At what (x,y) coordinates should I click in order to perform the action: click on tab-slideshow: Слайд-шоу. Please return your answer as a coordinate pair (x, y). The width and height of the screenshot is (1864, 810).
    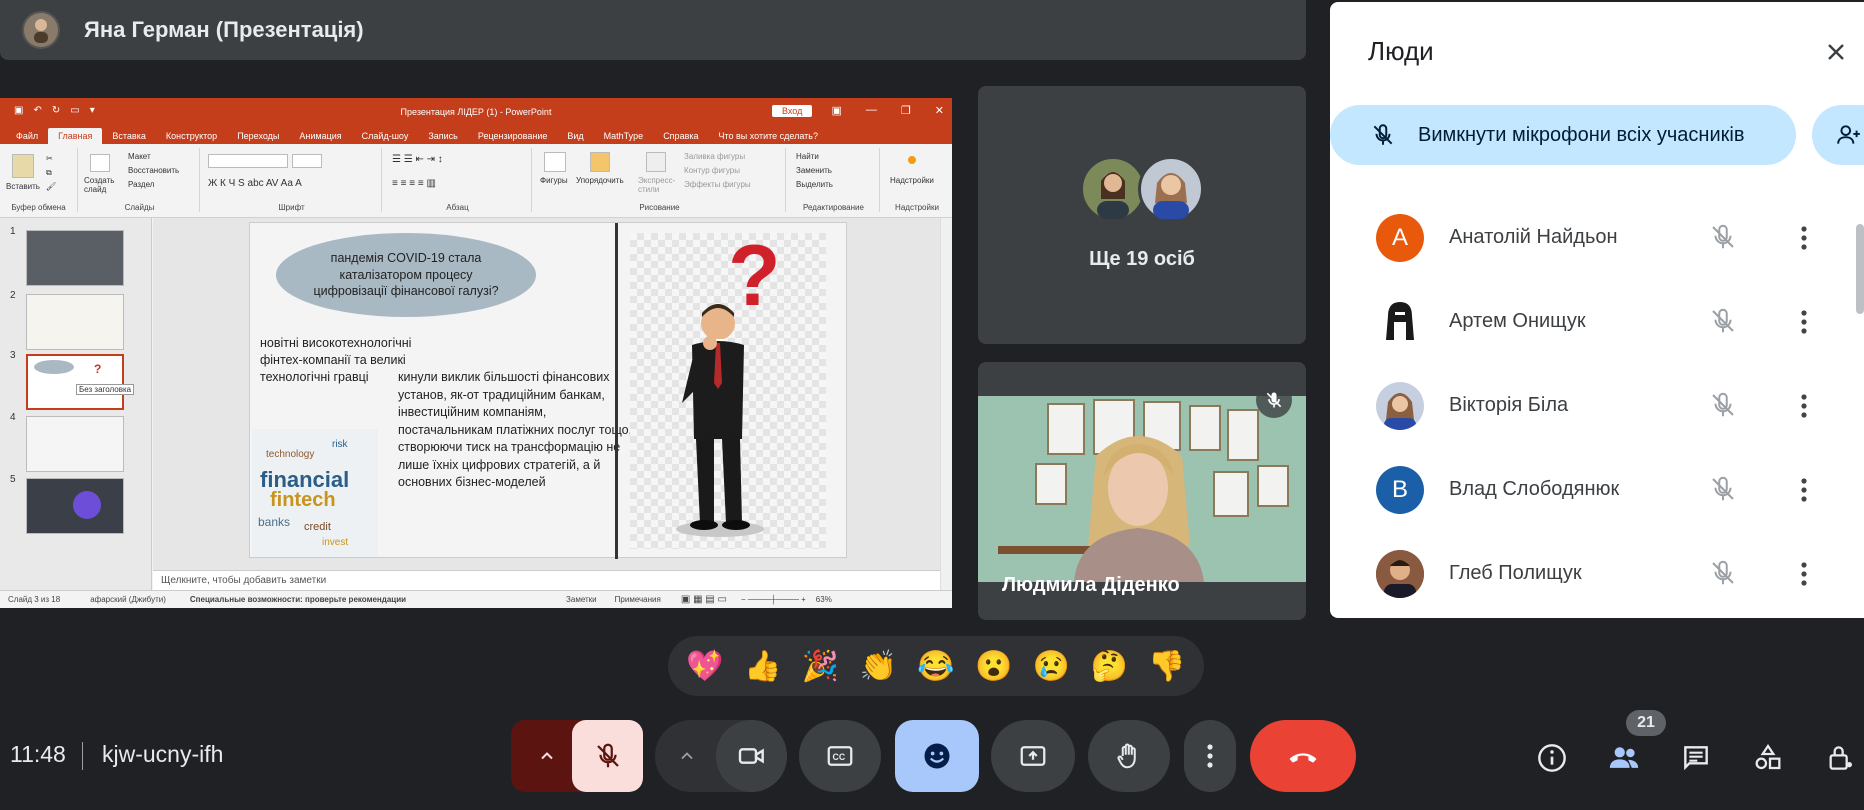
    Looking at the image, I should click on (385, 137).